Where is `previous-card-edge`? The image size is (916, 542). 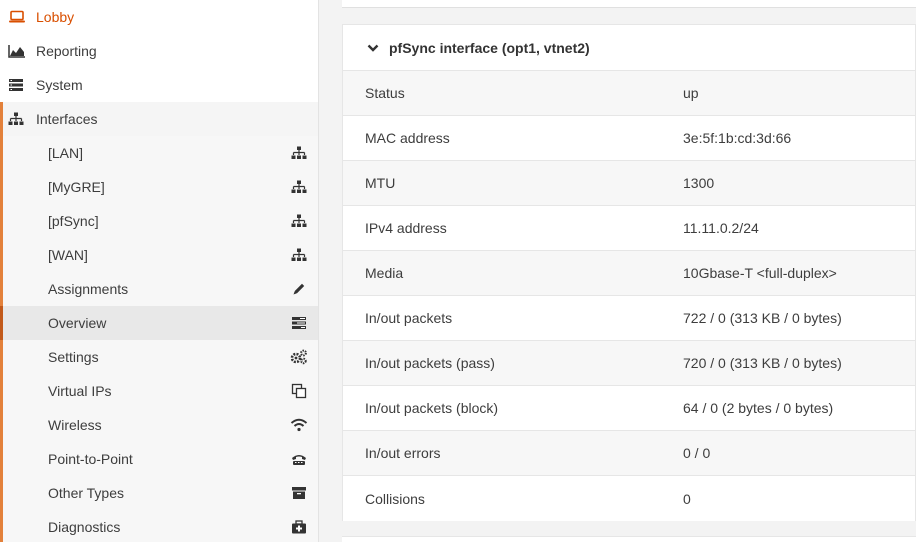
previous-card-edge is located at coordinates (629, 4).